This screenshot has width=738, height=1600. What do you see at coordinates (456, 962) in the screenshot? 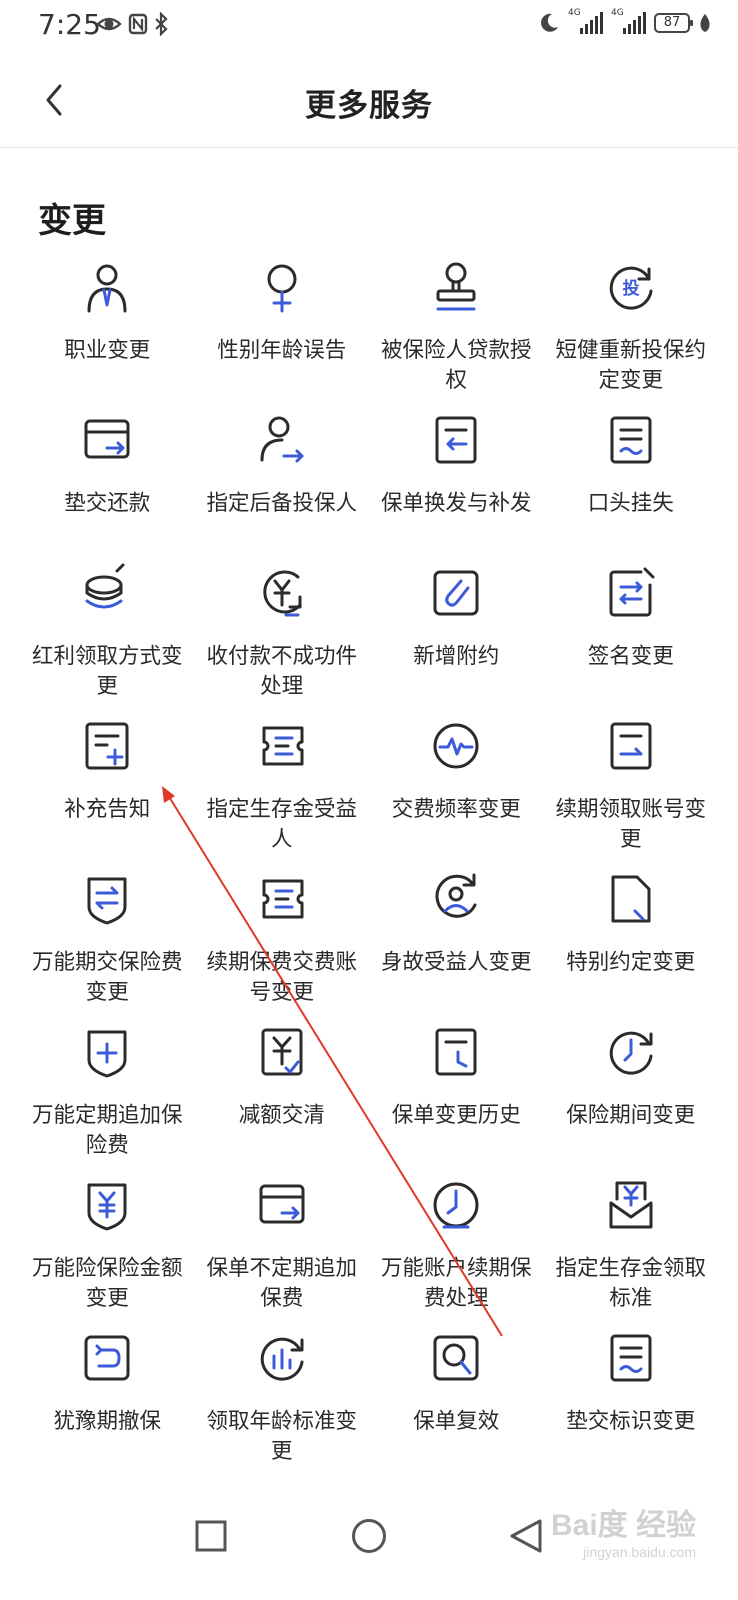
I see `service-label: 身故受益人变更` at bounding box center [456, 962].